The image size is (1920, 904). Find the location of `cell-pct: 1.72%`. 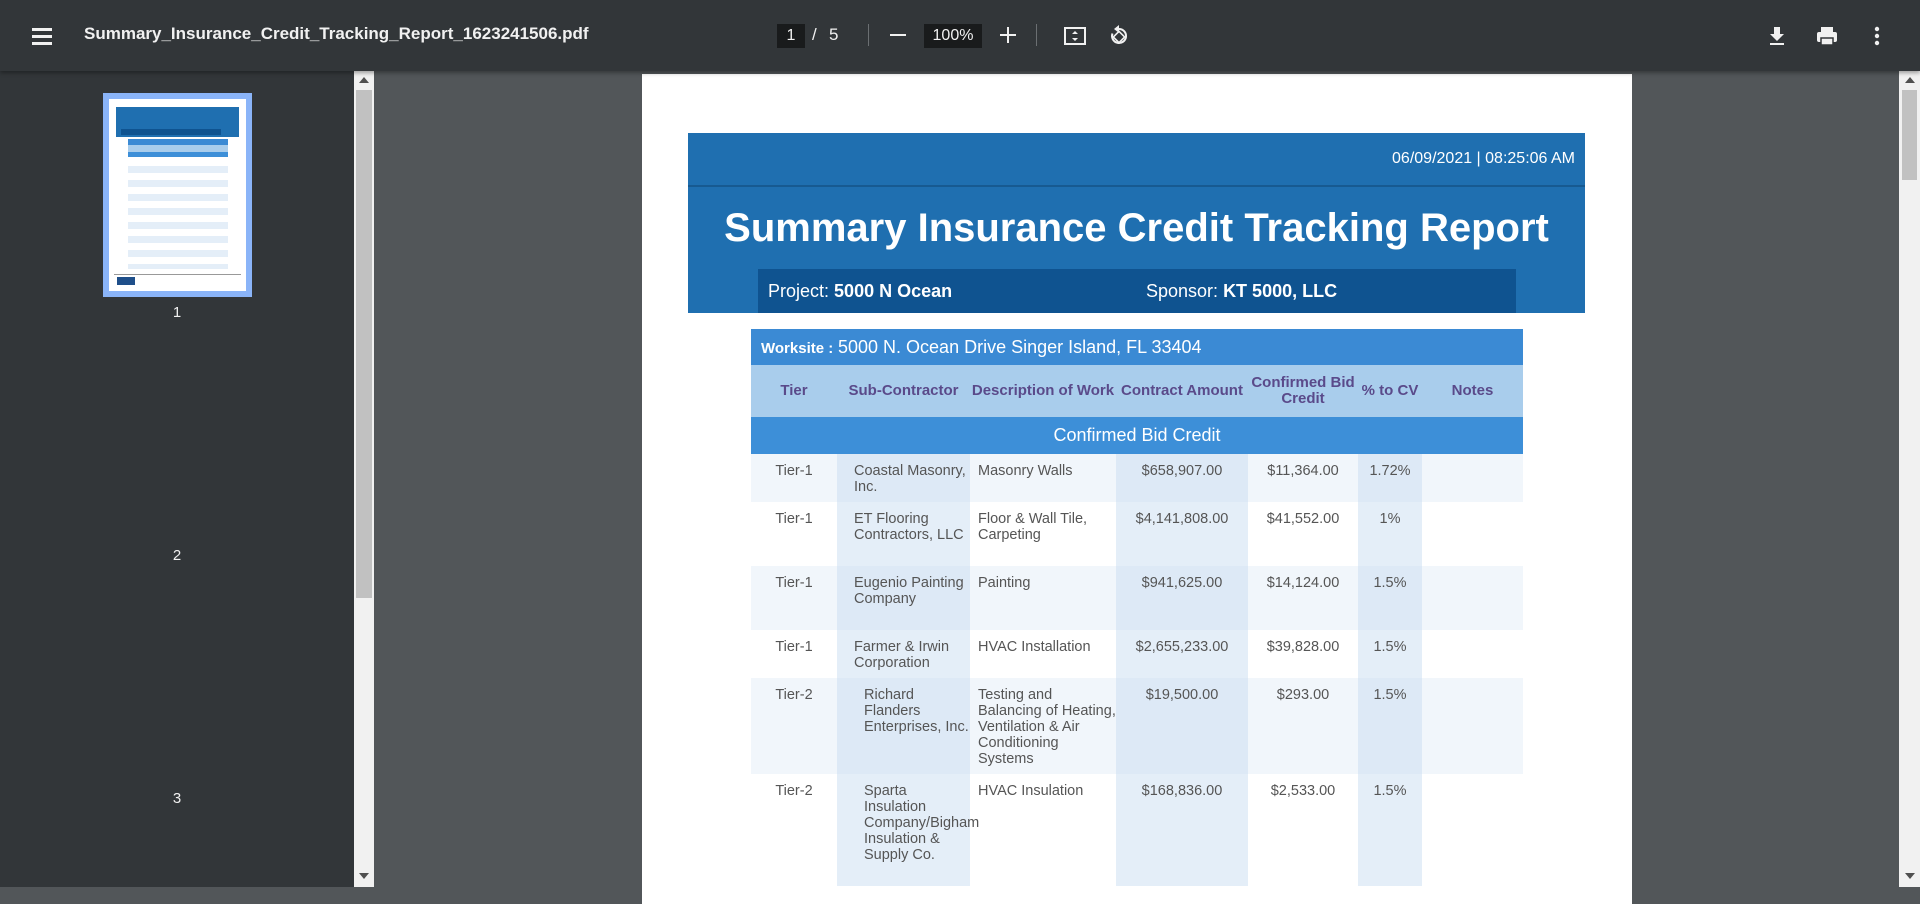

cell-pct: 1.72% is located at coordinates (1390, 478).